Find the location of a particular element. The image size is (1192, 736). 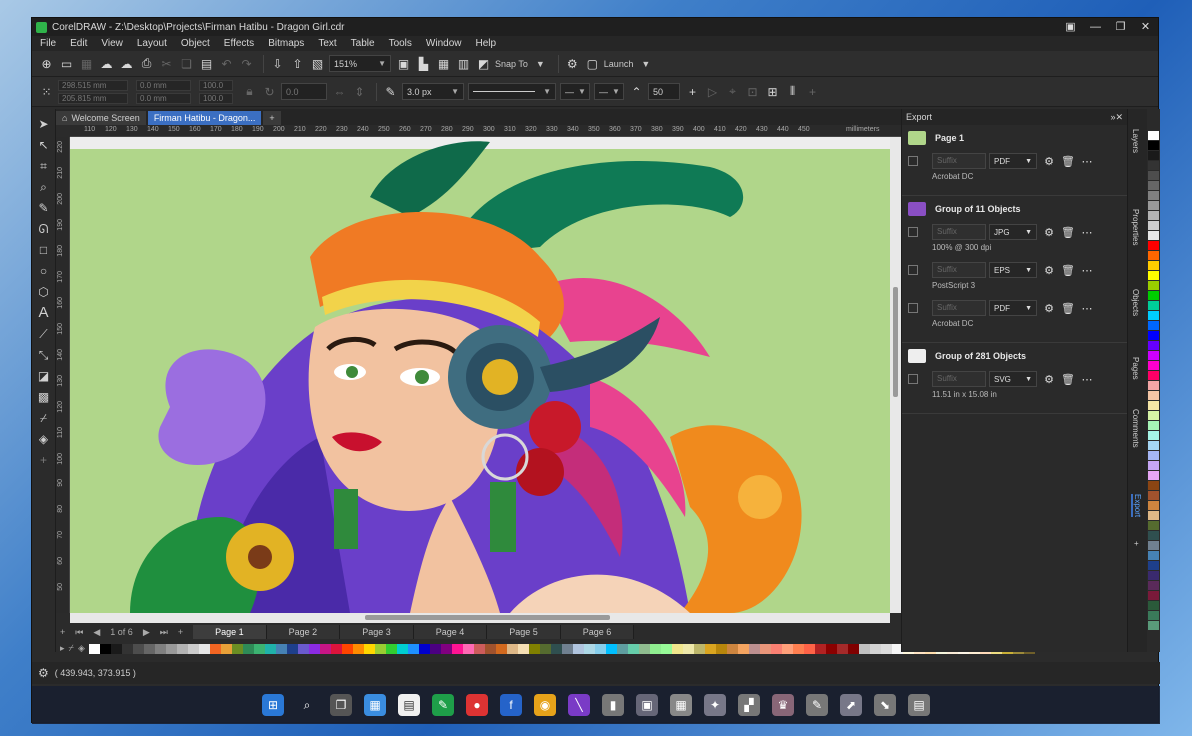

connector-tool-icon: ⤡ is located at coordinates (44, 355).